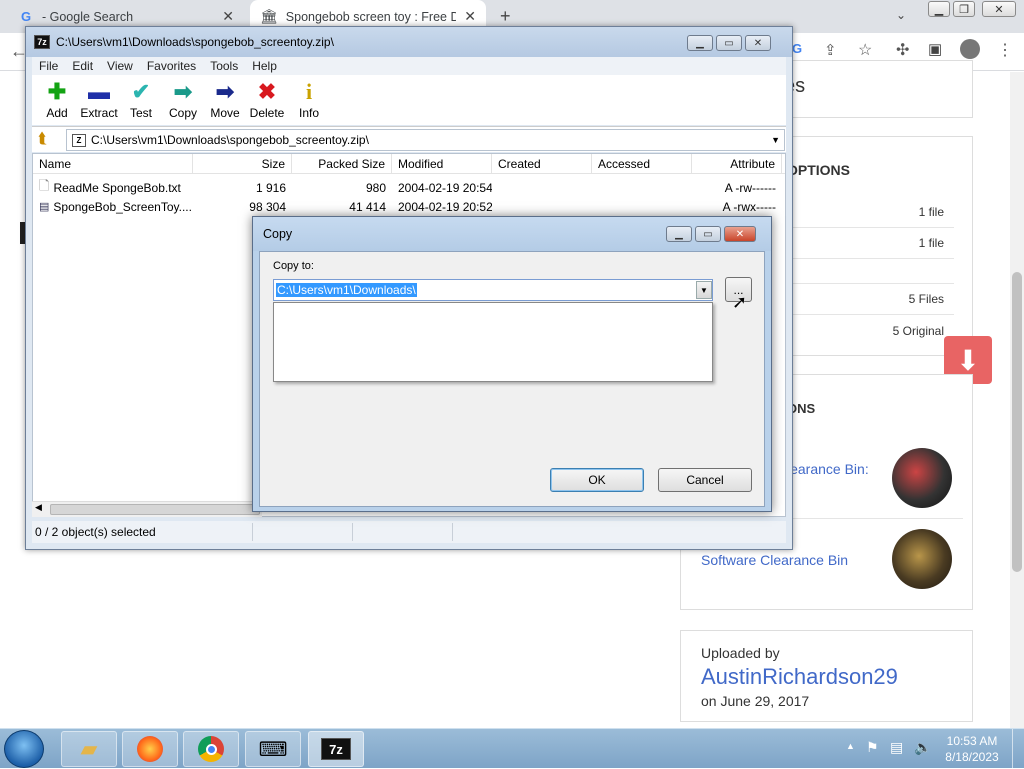 The height and width of the screenshot is (769, 1024). Describe the element at coordinates (939, 9) in the screenshot. I see `minimize-browser-button: ▁` at that location.